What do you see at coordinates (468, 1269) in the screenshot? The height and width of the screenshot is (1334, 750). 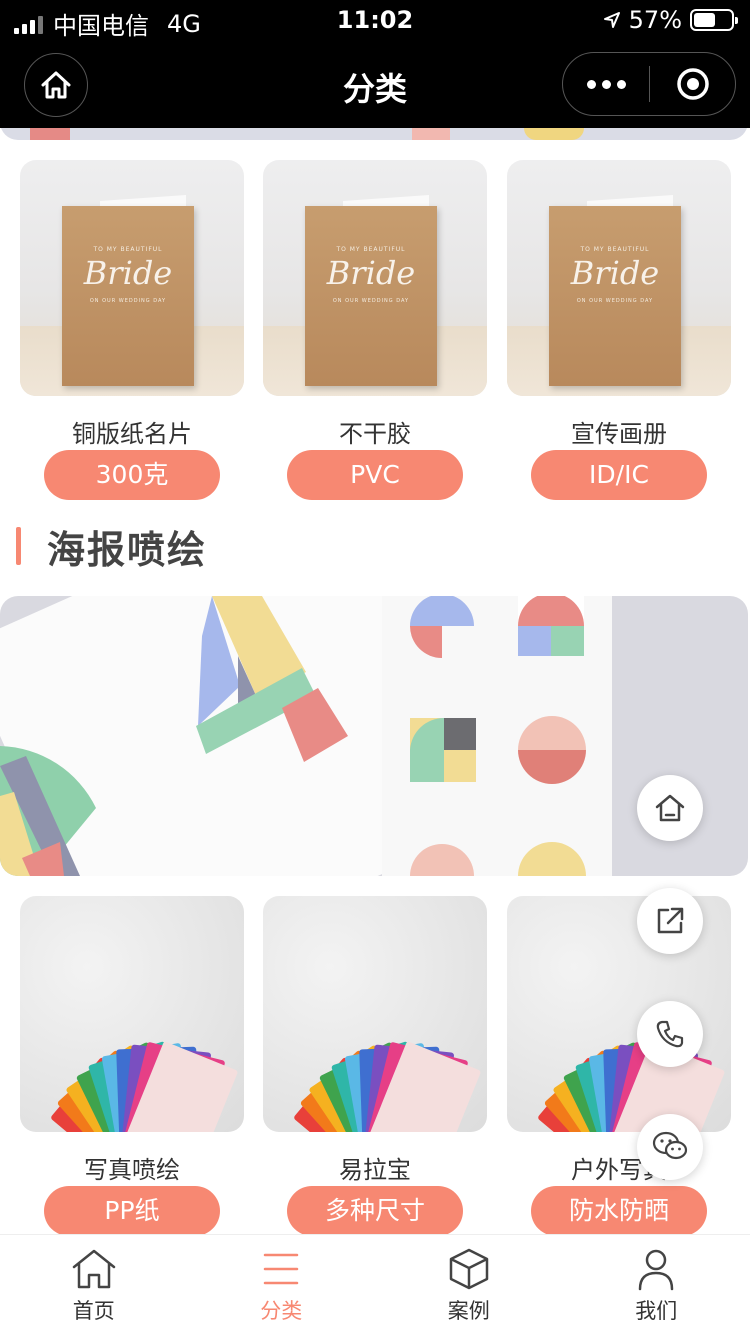 I see `cube-icon` at bounding box center [468, 1269].